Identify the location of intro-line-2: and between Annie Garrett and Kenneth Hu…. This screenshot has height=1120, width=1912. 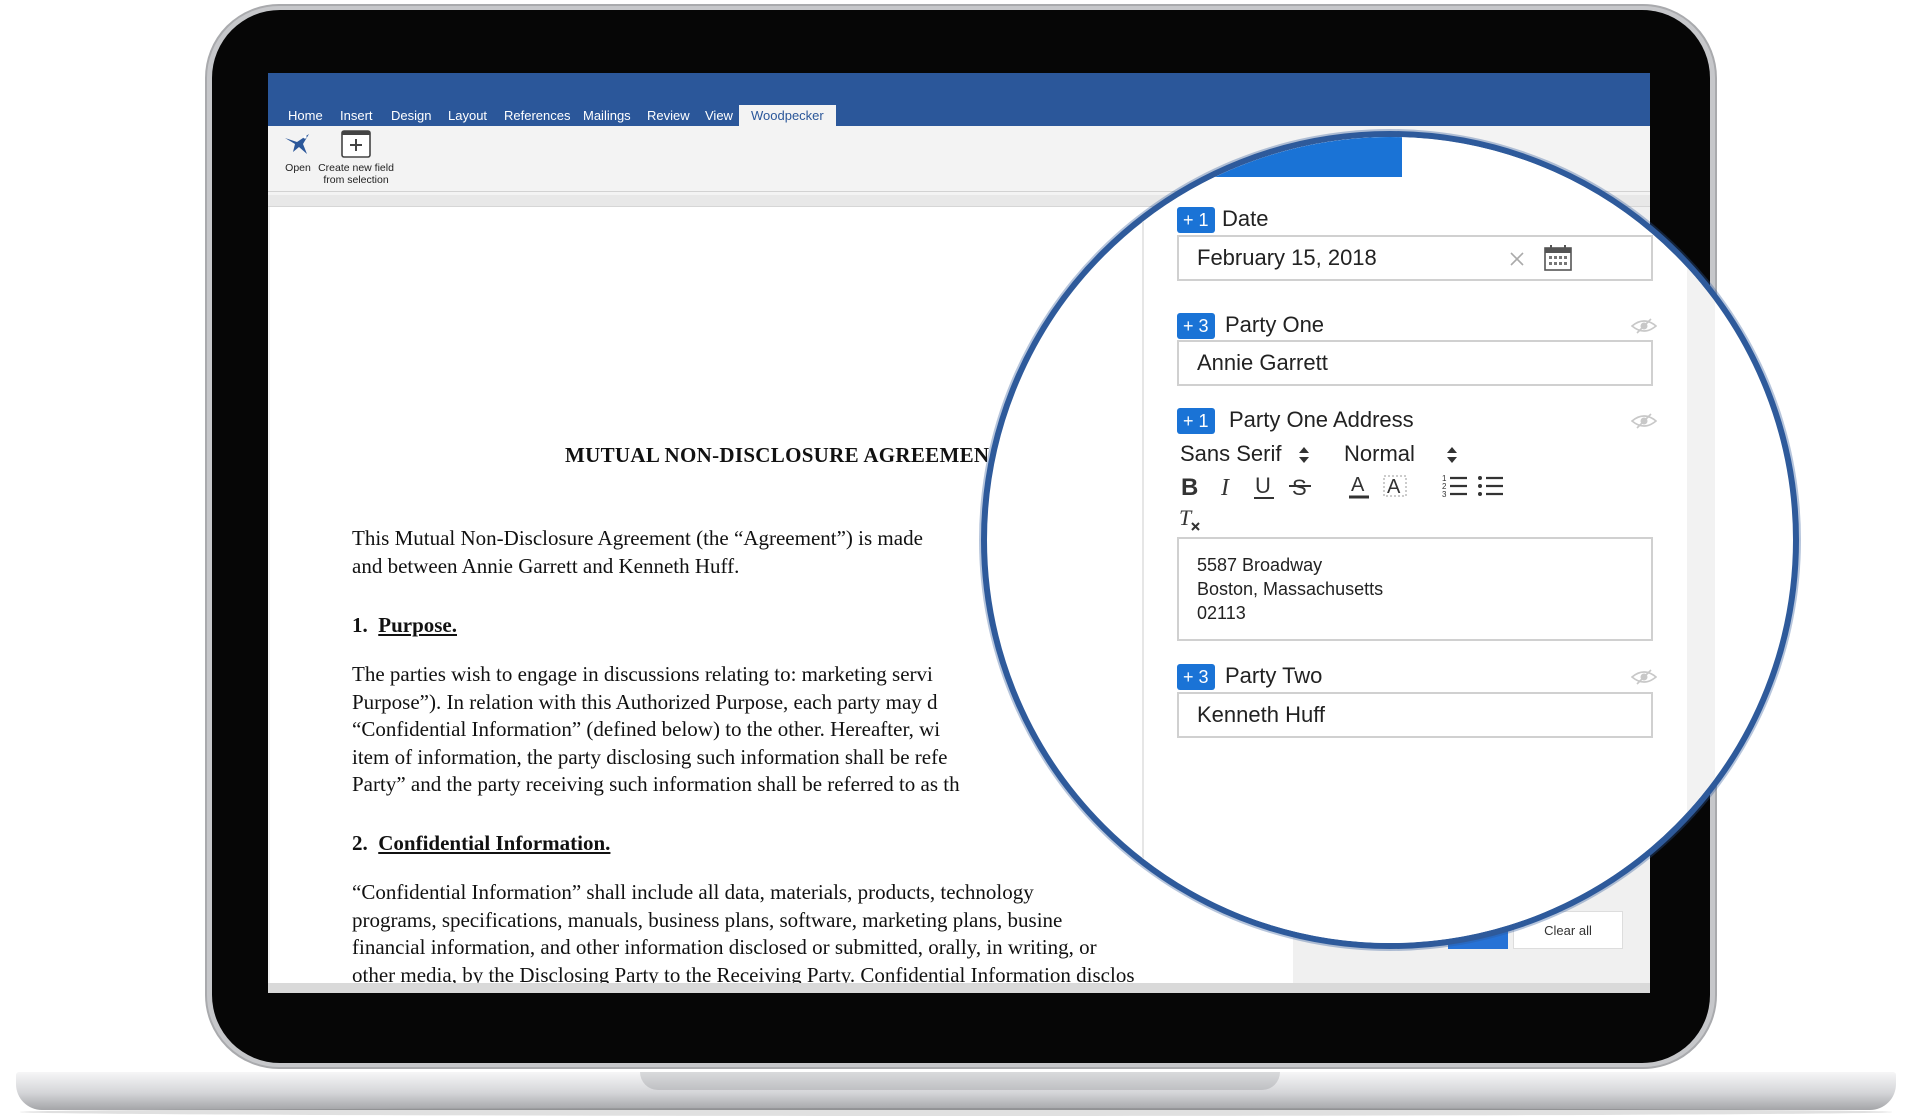
(546, 566).